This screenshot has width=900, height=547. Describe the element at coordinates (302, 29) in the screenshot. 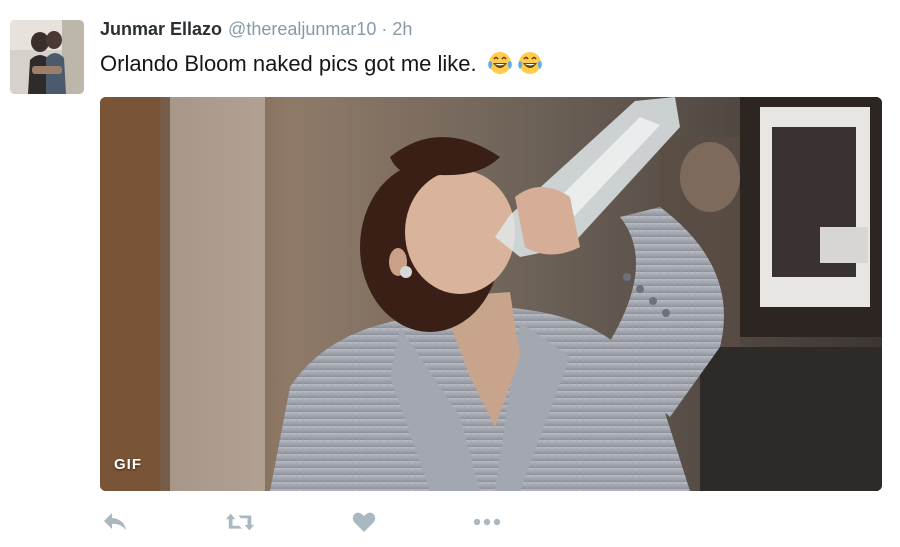

I see `screen-name: @therealjunmar10` at that location.